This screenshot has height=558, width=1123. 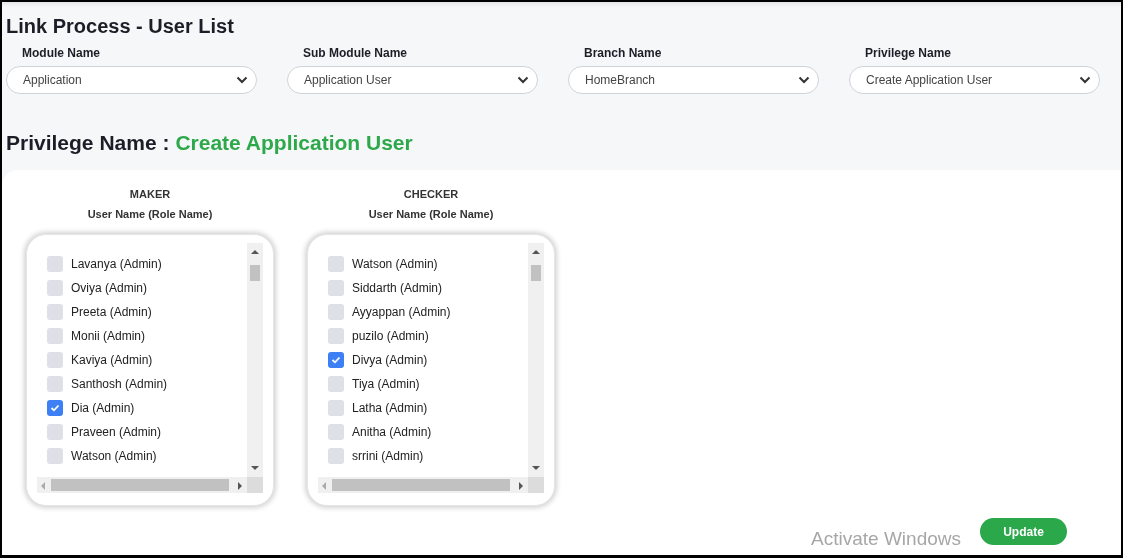 I want to click on field-label: Privilege Name, so click(x=908, y=53).